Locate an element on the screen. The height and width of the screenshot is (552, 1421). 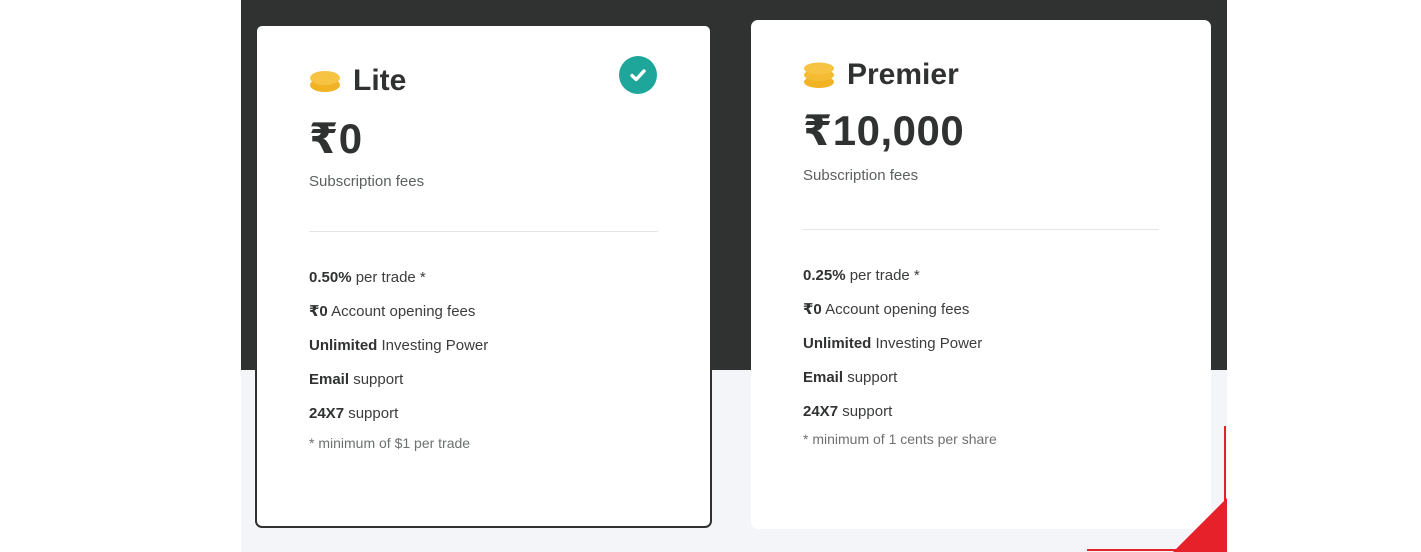
feature-item: 0.25% per trade * is located at coordinates (861, 275).